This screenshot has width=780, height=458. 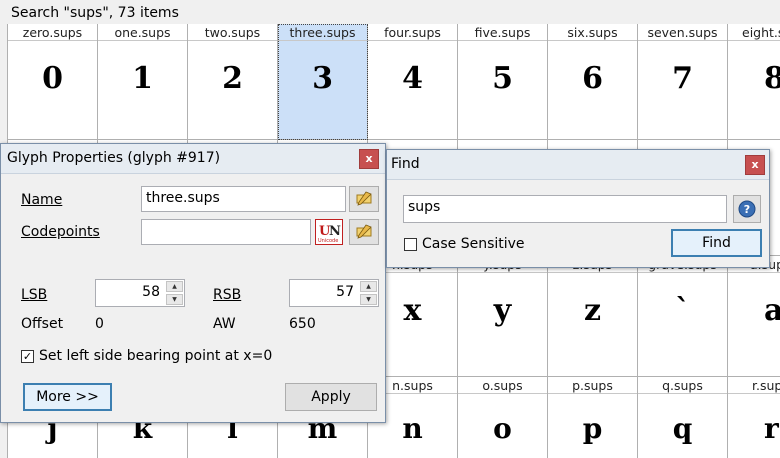 What do you see at coordinates (390, 12) in the screenshot?
I see `search-status-header: Search "sups", 73 items` at bounding box center [390, 12].